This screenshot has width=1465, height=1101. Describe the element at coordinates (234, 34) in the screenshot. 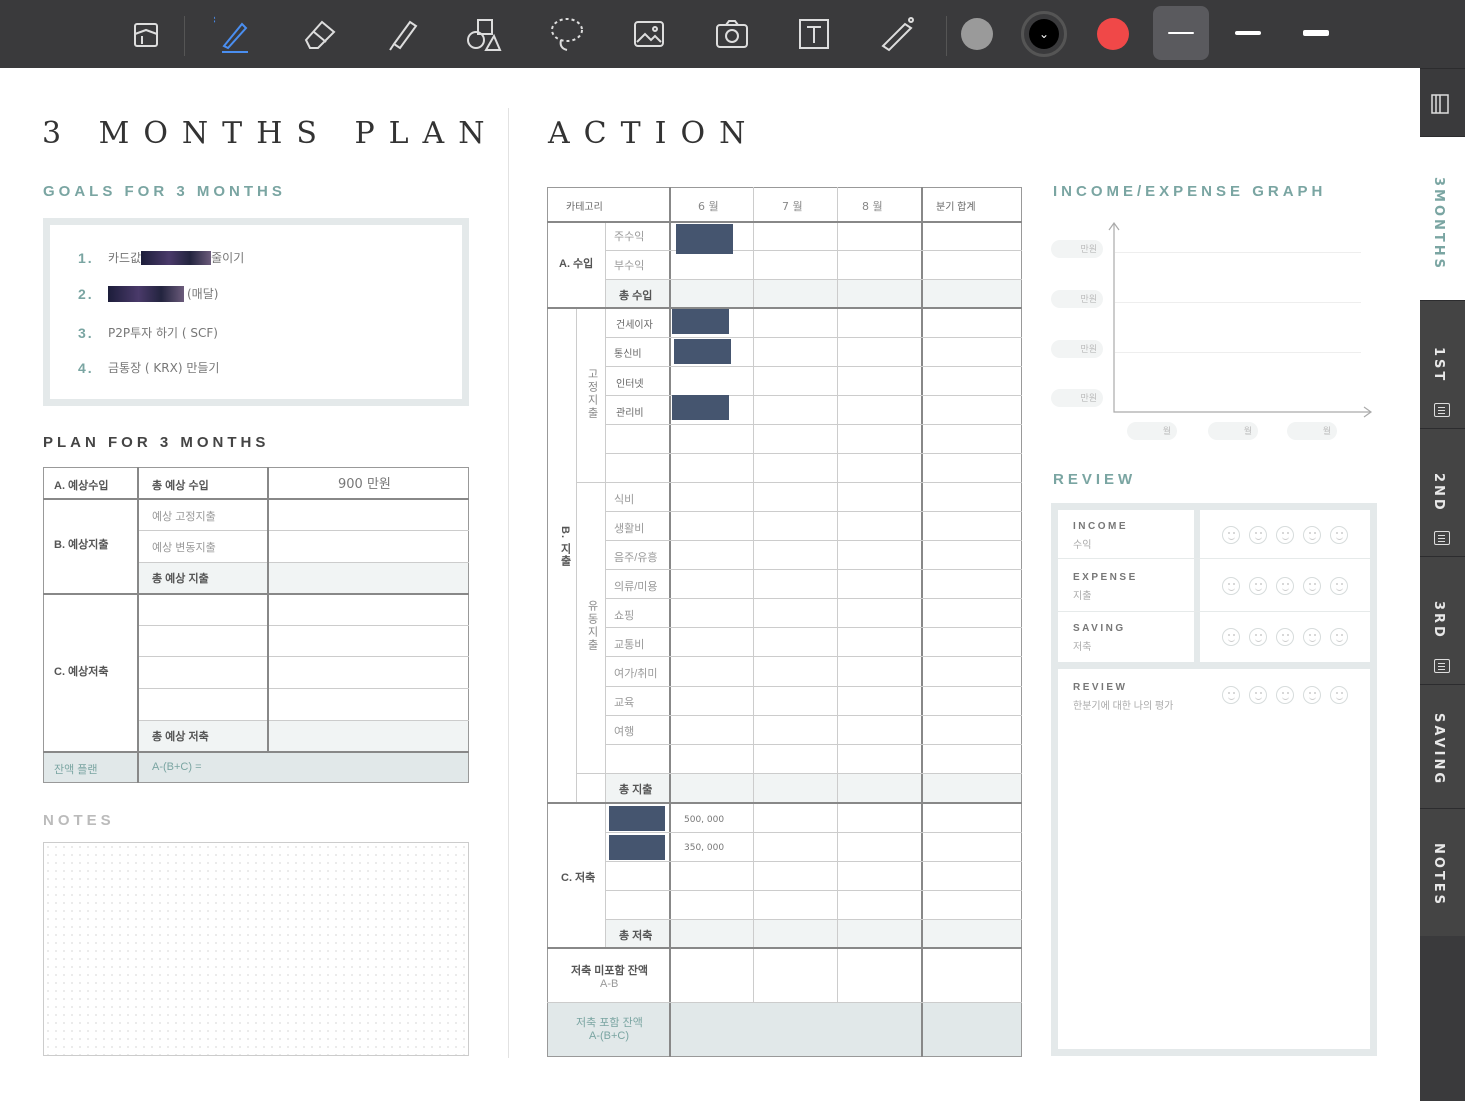

I see `pen-icon: ✱` at that location.